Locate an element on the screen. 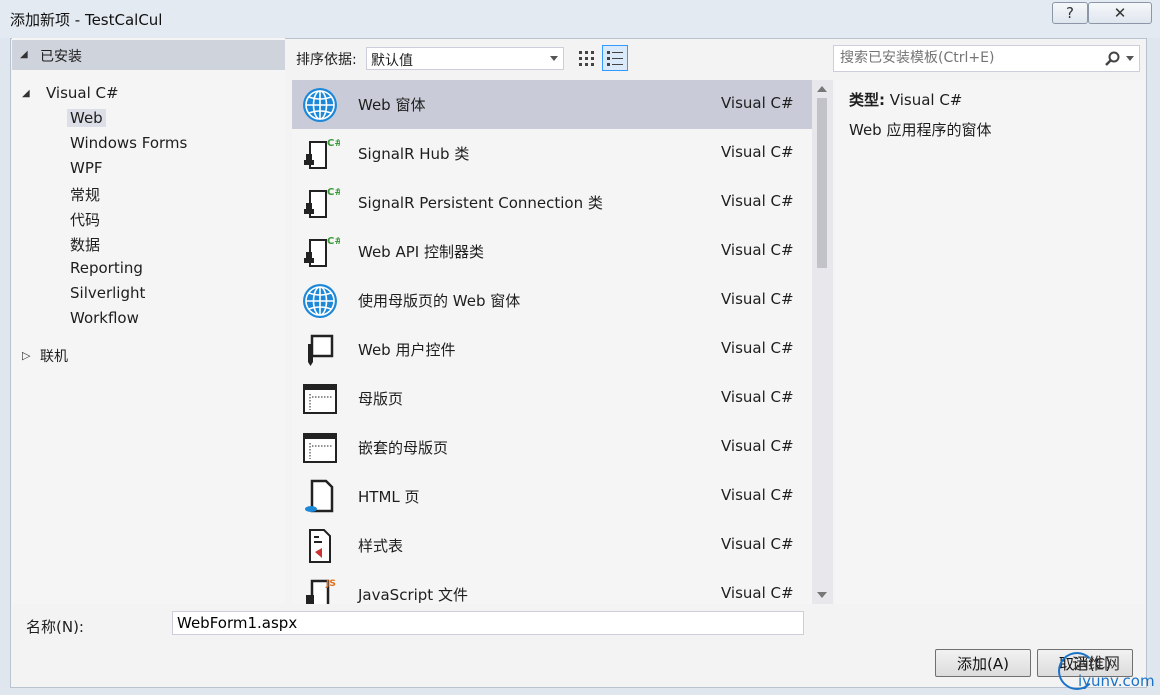  tree-item-workflow: Workflow is located at coordinates (104, 318).